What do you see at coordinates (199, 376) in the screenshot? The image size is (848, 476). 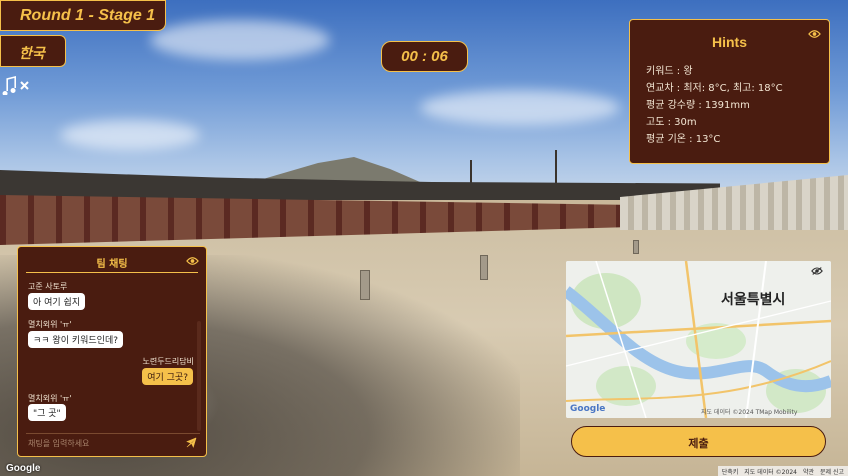 I see `chat-scrollbar` at bounding box center [199, 376].